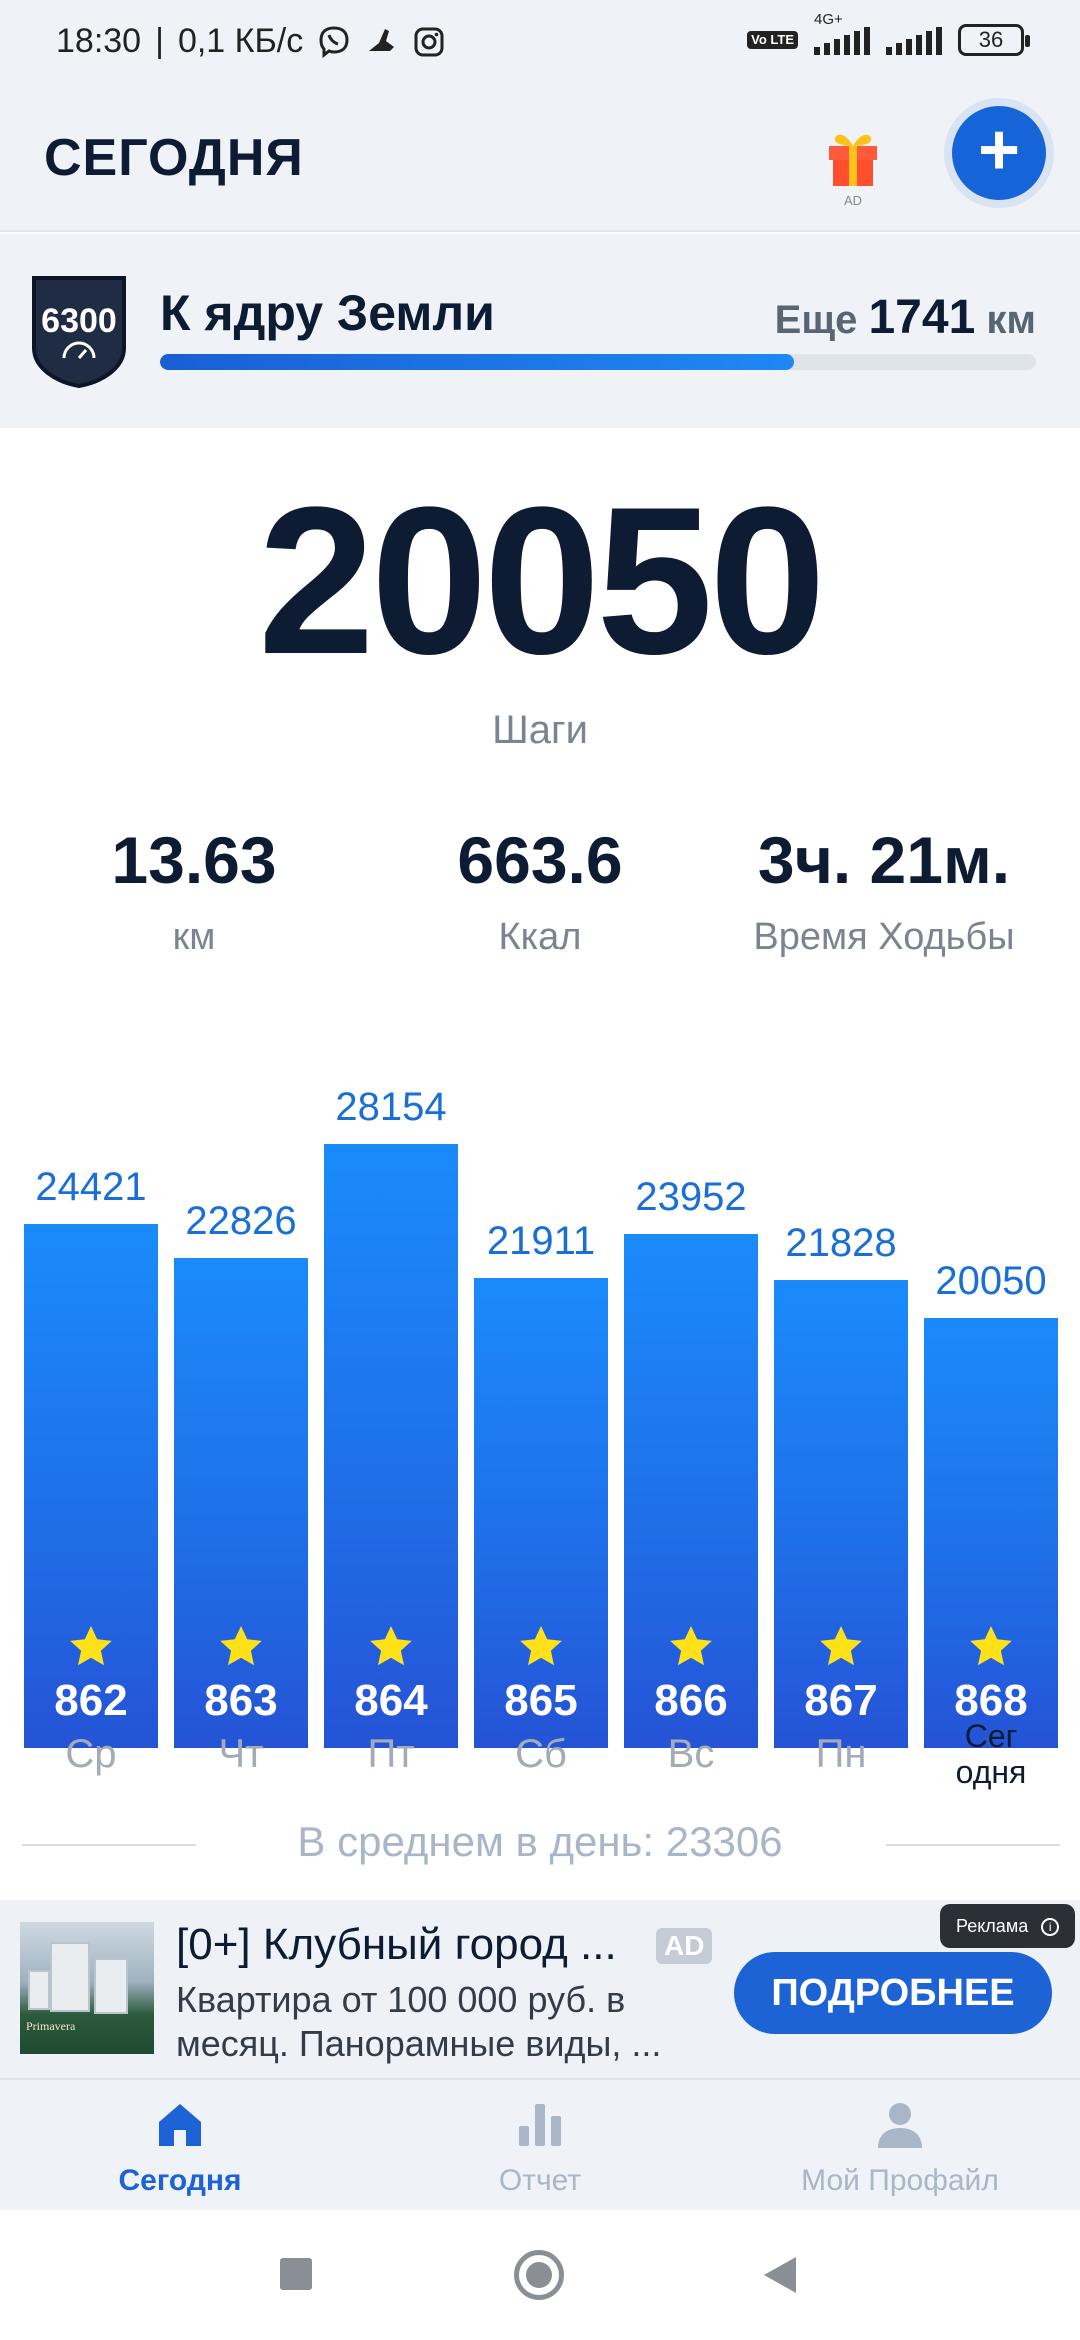 This screenshot has width=1080, height=2340. Describe the element at coordinates (296, 2274) in the screenshot. I see `recent-apps-button` at that location.